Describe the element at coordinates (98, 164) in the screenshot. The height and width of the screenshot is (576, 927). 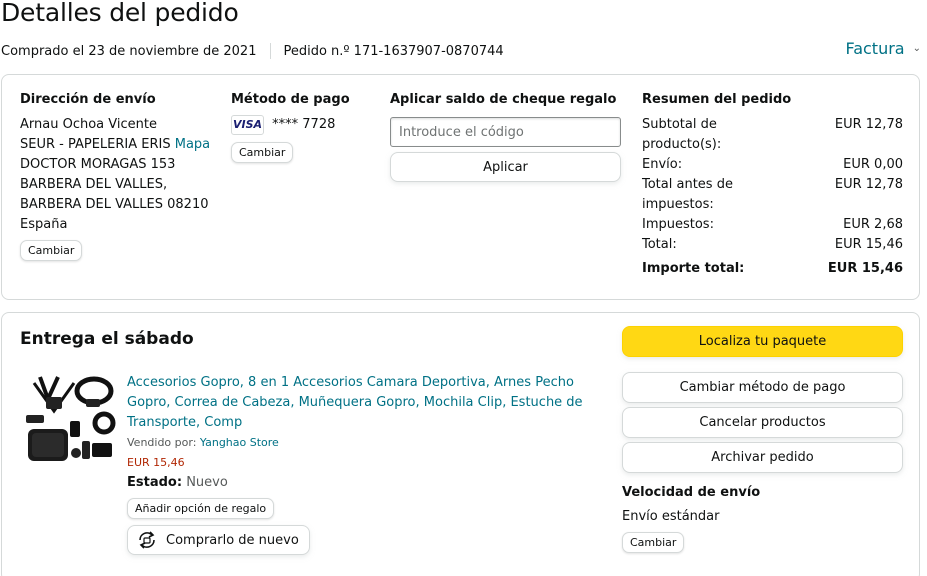
I see `address-street: DOCTOR MORAGAS 153` at that location.